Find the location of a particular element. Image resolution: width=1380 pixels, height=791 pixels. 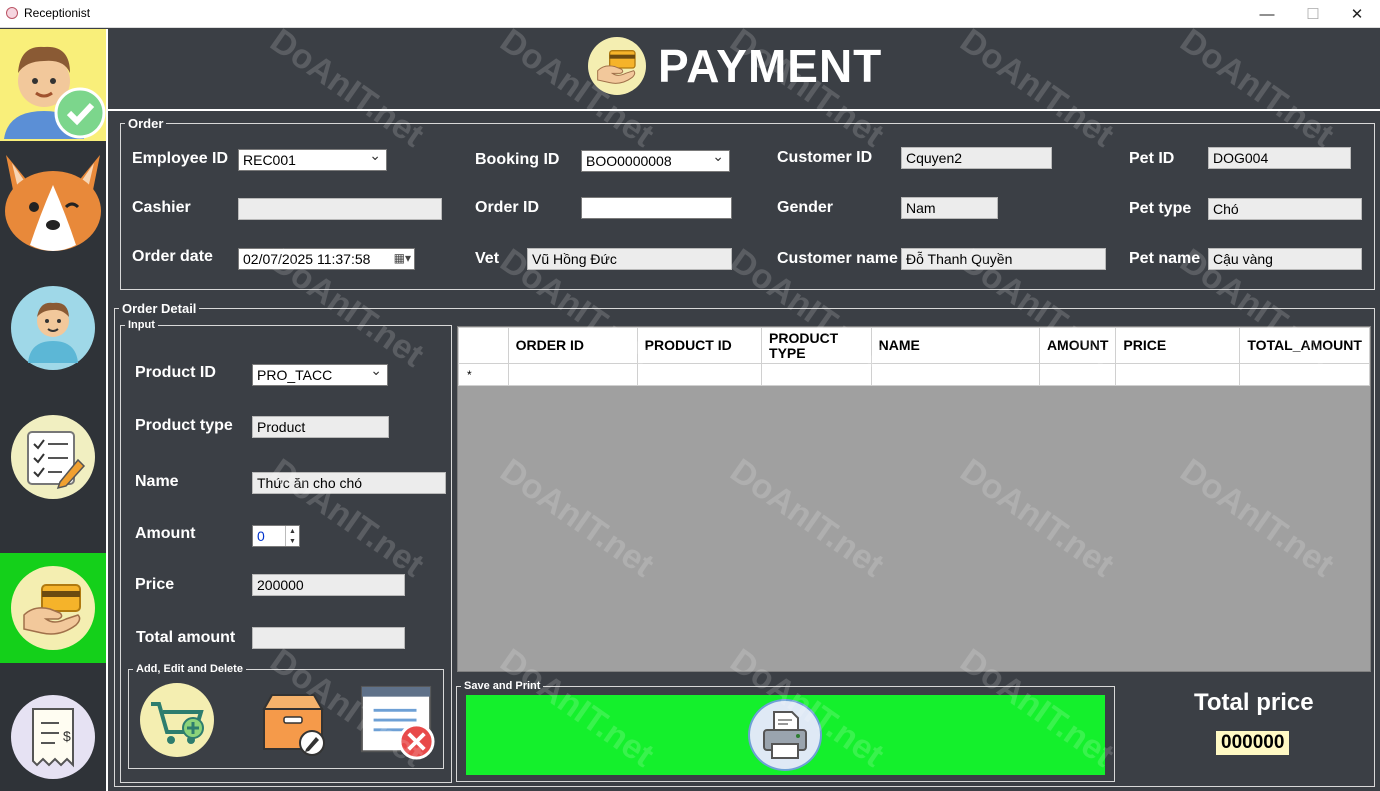

actions-legend: Add, Edit and Delete is located at coordinates (189, 669).